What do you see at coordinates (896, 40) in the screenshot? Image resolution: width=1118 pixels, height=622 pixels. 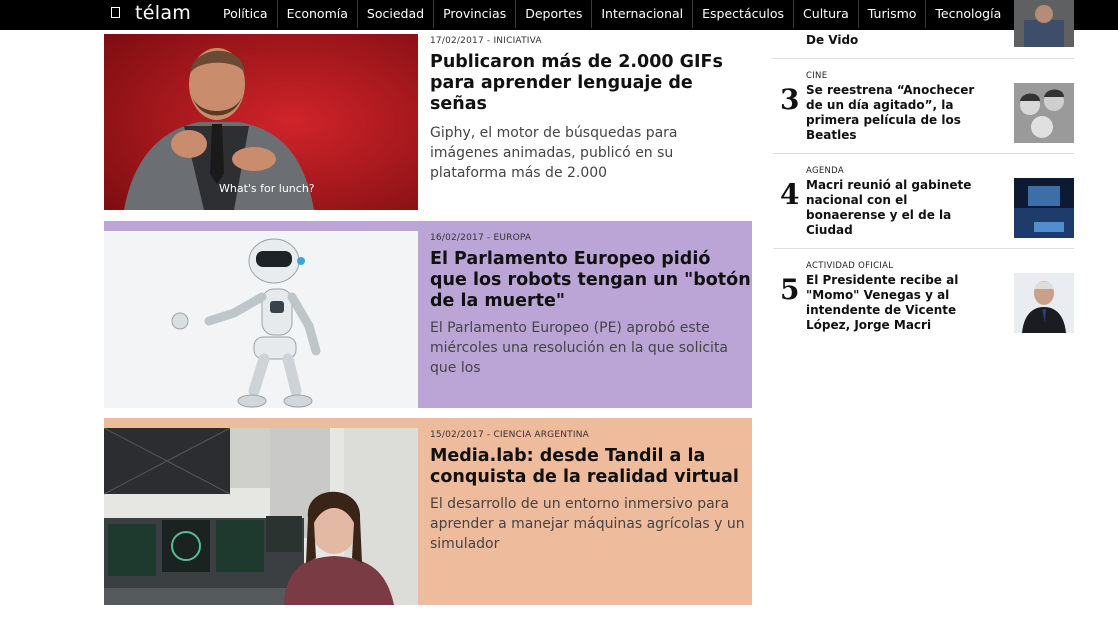 I see `sidebar-item-title: De Vido` at bounding box center [896, 40].